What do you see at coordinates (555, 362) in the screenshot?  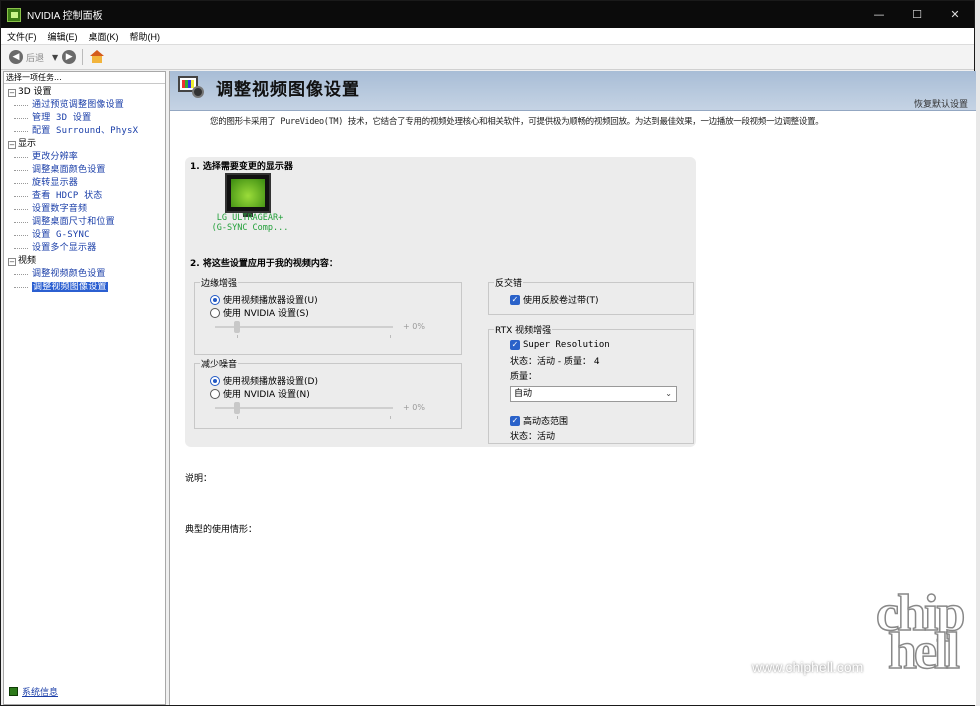 I see `super-resolution-status: 状态：活动 - 质量： 4` at bounding box center [555, 362].